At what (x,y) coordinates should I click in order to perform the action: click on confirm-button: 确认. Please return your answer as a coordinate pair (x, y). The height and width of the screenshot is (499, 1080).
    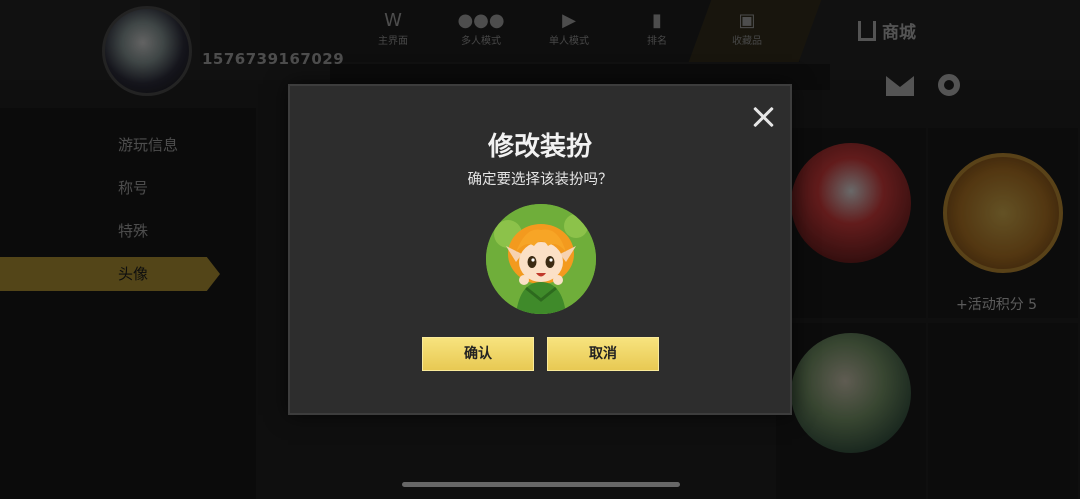
    Looking at the image, I should click on (478, 354).